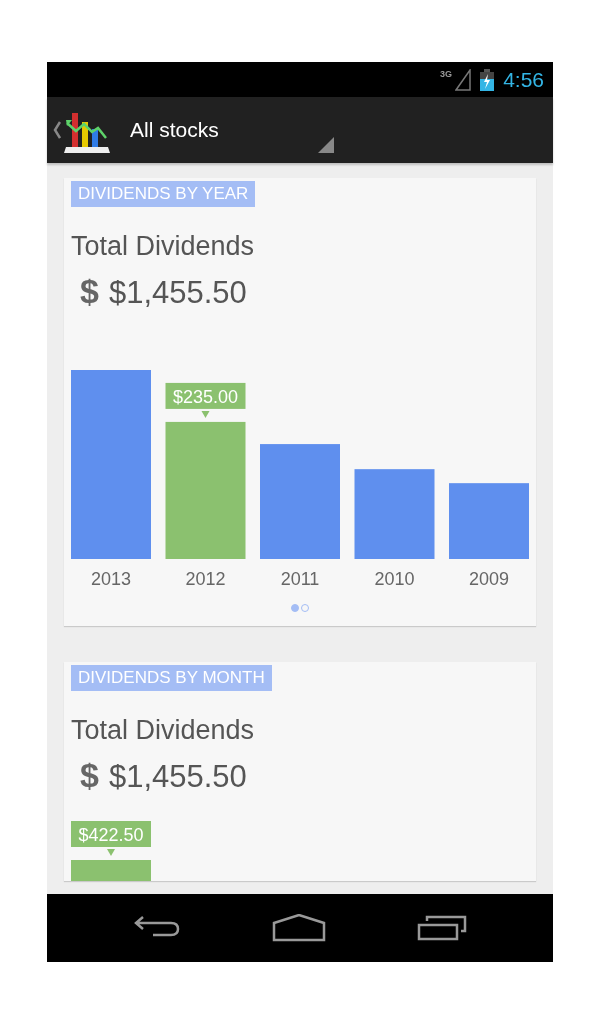 Image resolution: width=600 pixels, height=1024 pixels. I want to click on clock-time: 4:56, so click(523, 79).